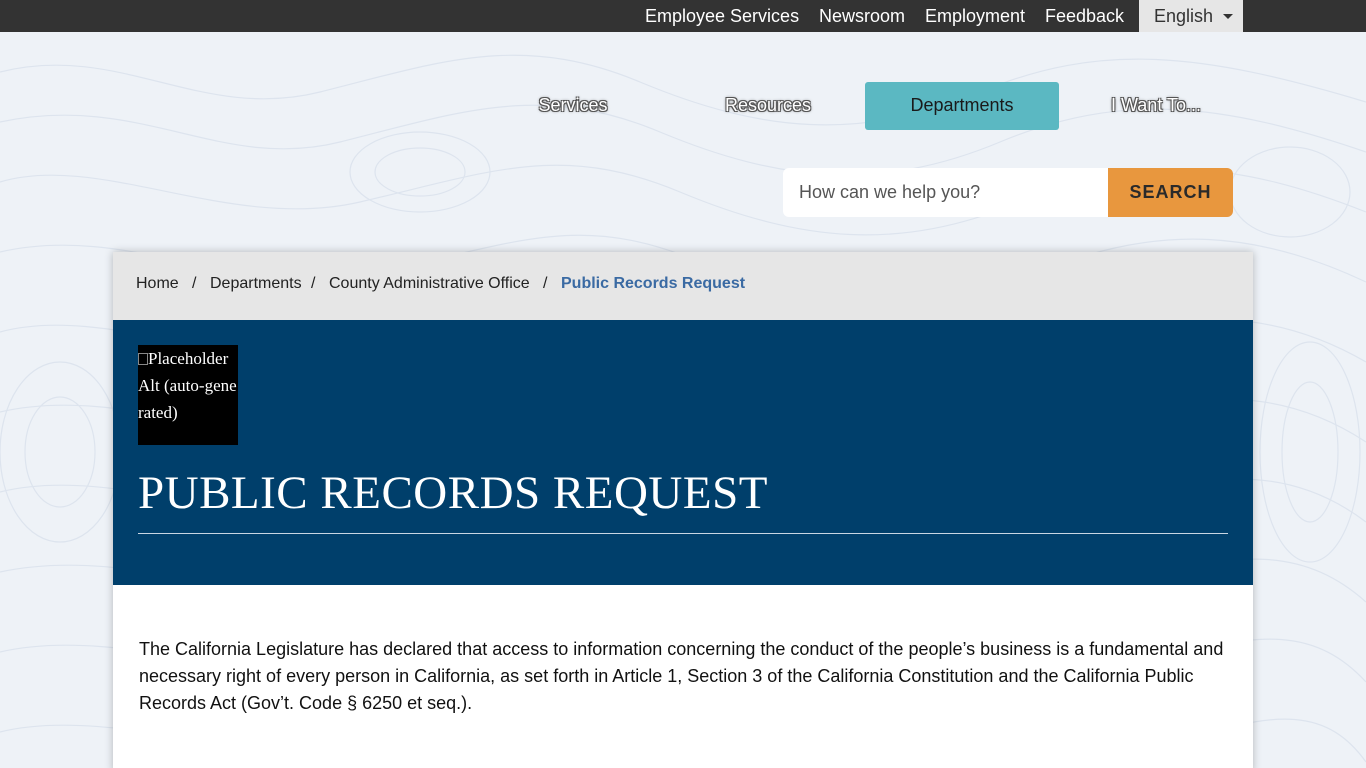 This screenshot has width=1366, height=768. What do you see at coordinates (683, 533) in the screenshot?
I see `title-divider` at bounding box center [683, 533].